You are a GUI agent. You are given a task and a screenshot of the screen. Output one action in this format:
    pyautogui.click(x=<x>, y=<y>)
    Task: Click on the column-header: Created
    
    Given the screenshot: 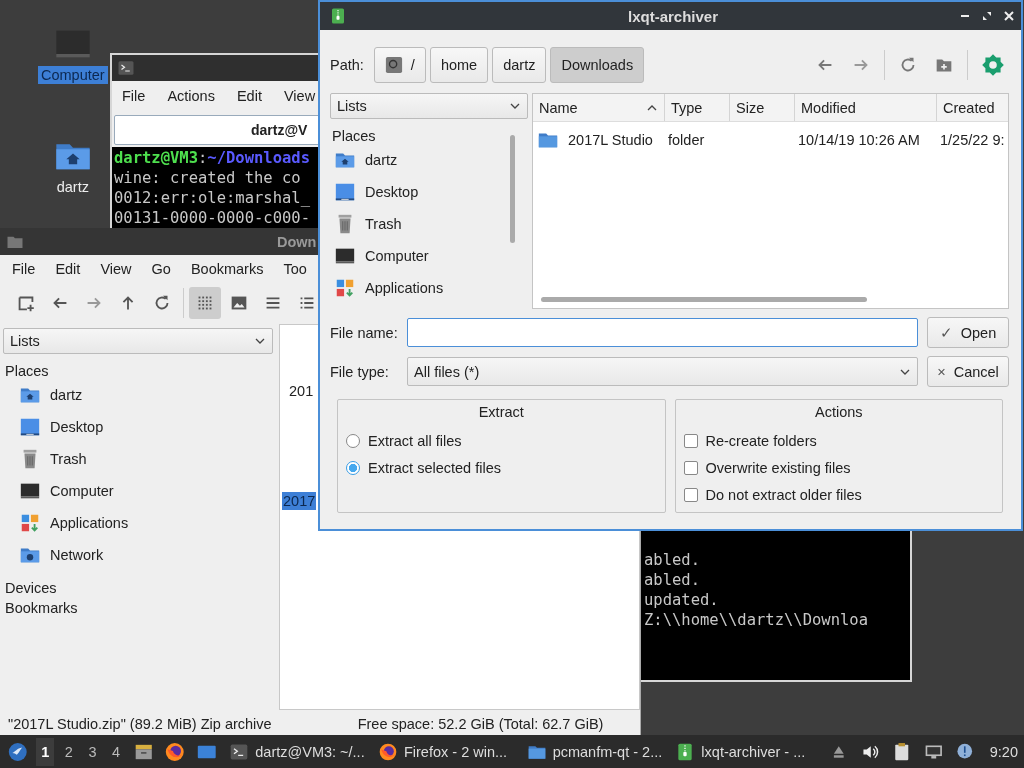 What is the action you would take?
    pyautogui.click(x=972, y=107)
    